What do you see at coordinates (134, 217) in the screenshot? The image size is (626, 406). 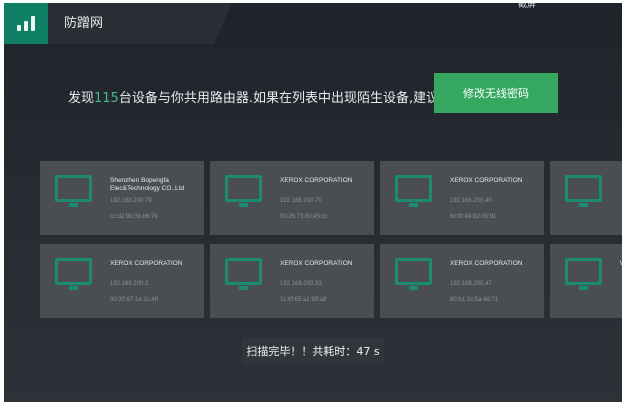 I see `device-mac: cc:d2:9b:3b:b6:76` at bounding box center [134, 217].